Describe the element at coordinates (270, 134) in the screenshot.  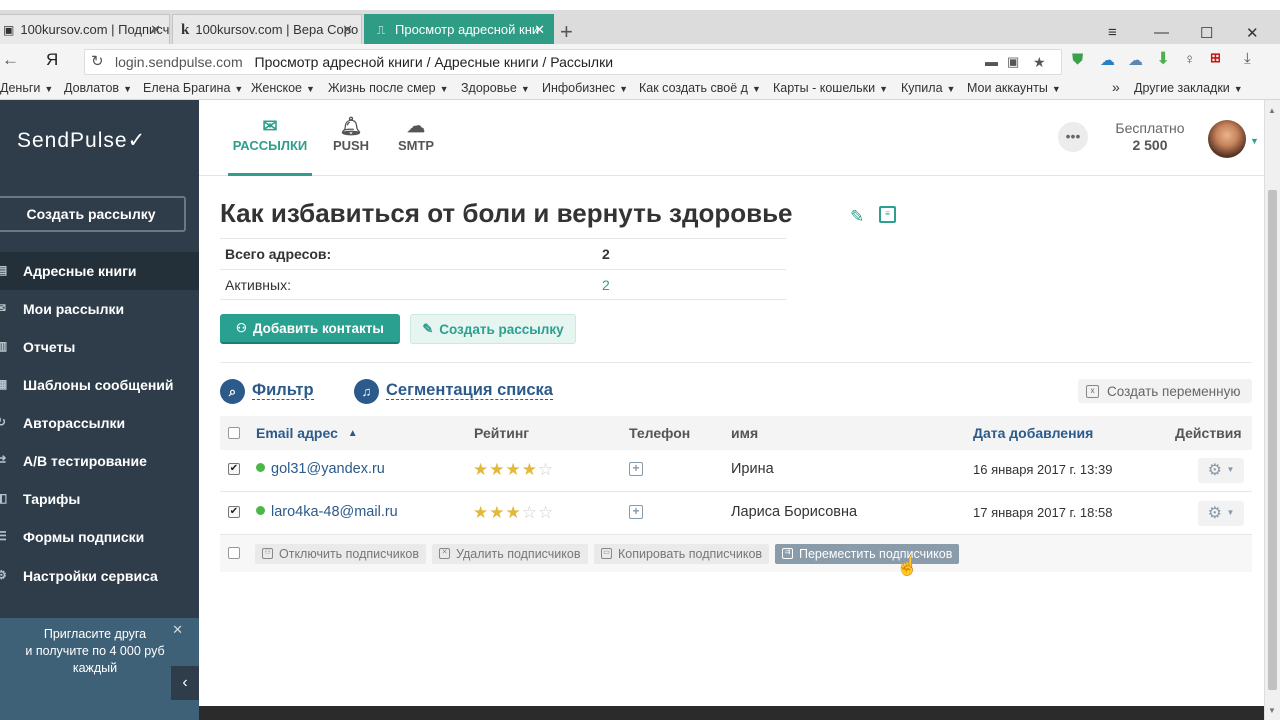
I see `tab-campaigns: ✉ РАССЫЛКИ` at that location.